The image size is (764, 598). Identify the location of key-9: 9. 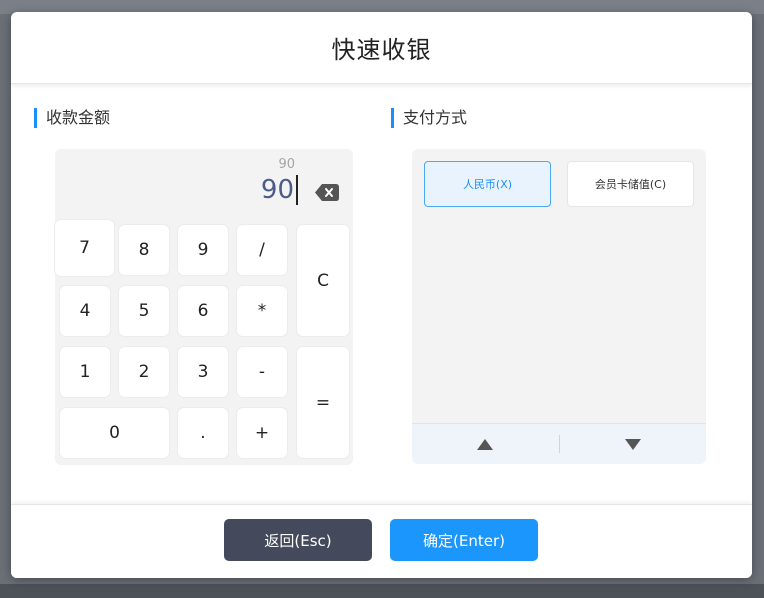
(203, 250).